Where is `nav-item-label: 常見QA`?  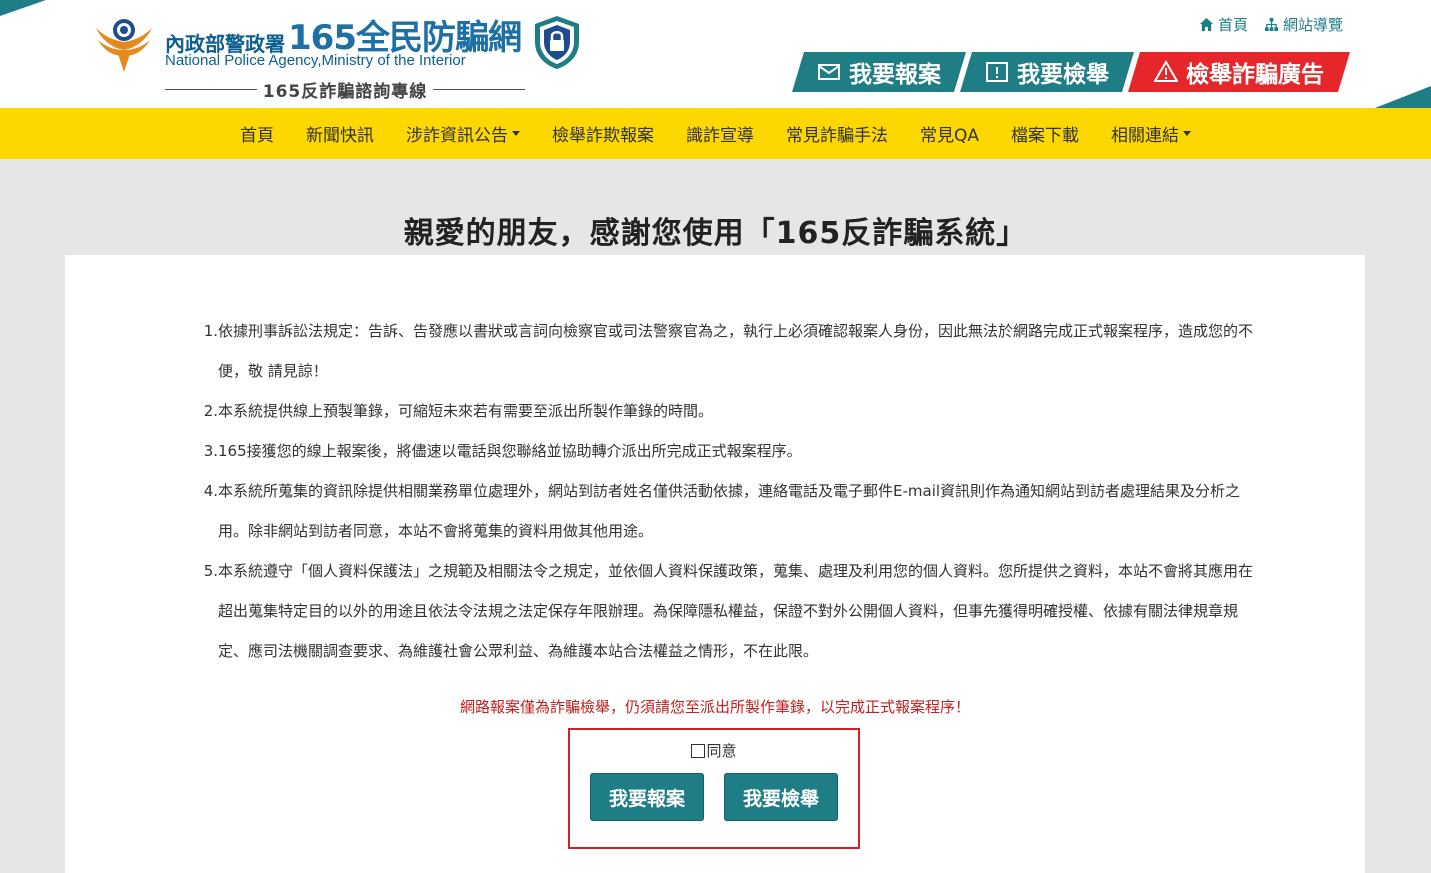
nav-item-label: 常見QA is located at coordinates (949, 136).